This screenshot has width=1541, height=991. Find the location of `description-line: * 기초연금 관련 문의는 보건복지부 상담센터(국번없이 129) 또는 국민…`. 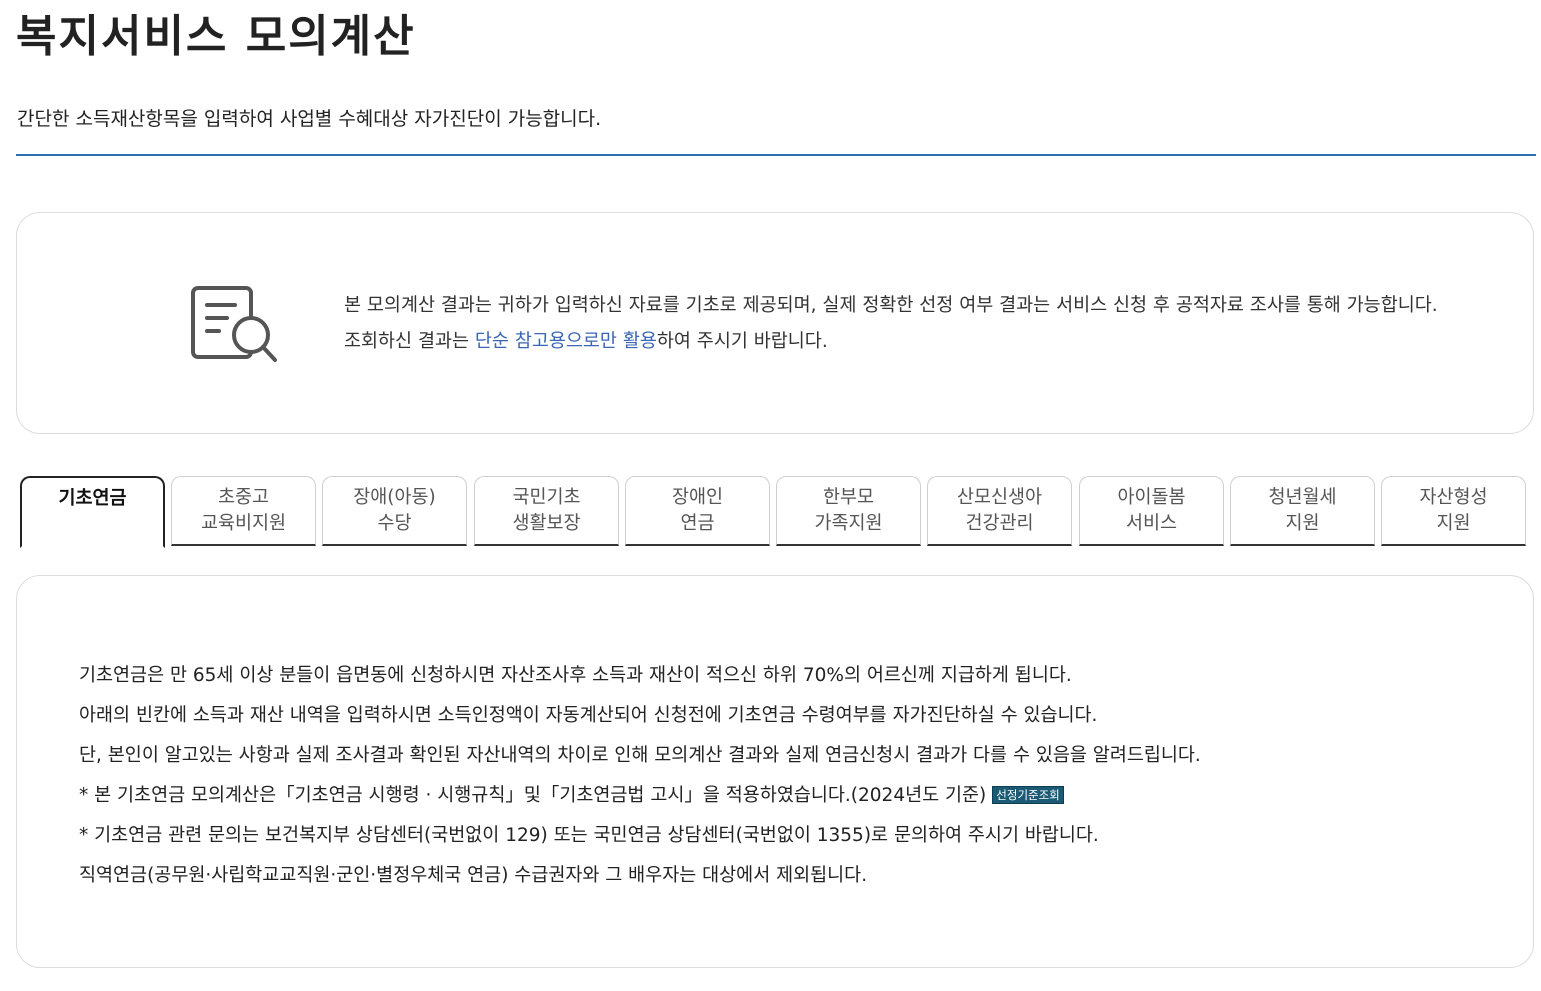

description-line: * 기초연금 관련 문의는 보건복지부 상담센터(국번없이 129) 또는 국민… is located at coordinates (589, 835).